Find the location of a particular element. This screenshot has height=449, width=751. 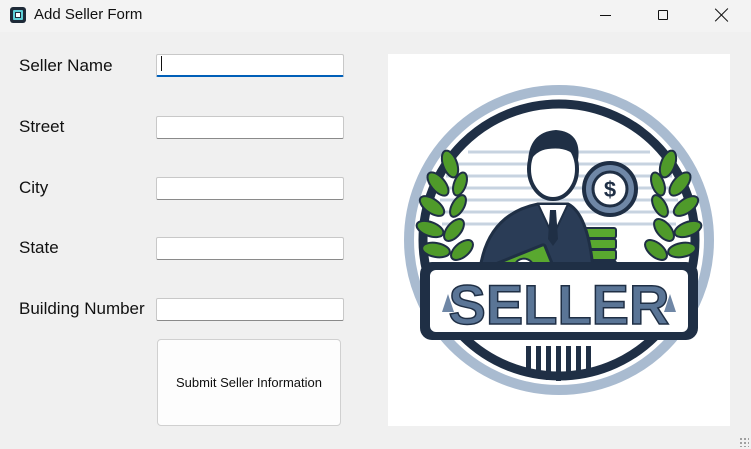

building-number-input is located at coordinates (250, 309).